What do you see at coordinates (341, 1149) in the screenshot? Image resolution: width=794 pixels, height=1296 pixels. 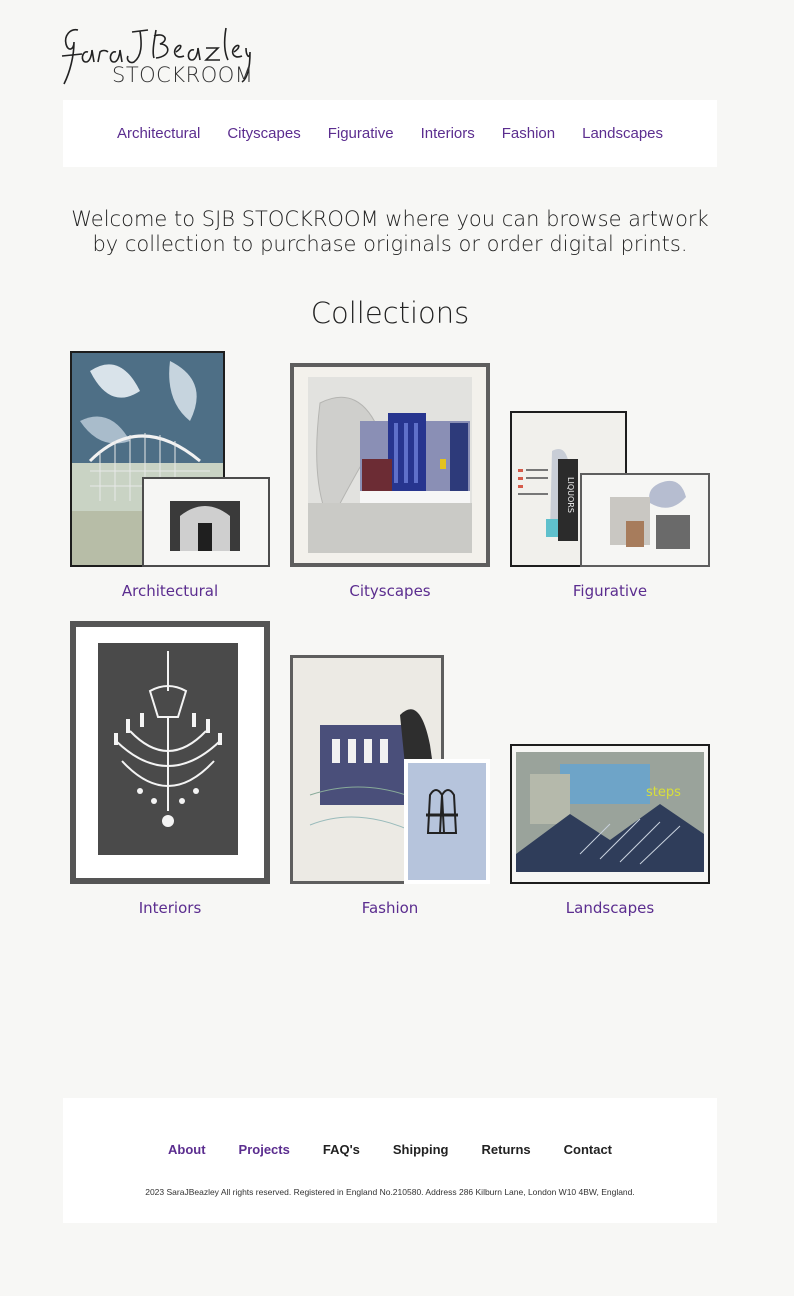 I see `footer-link-faqs: FAQ's` at bounding box center [341, 1149].